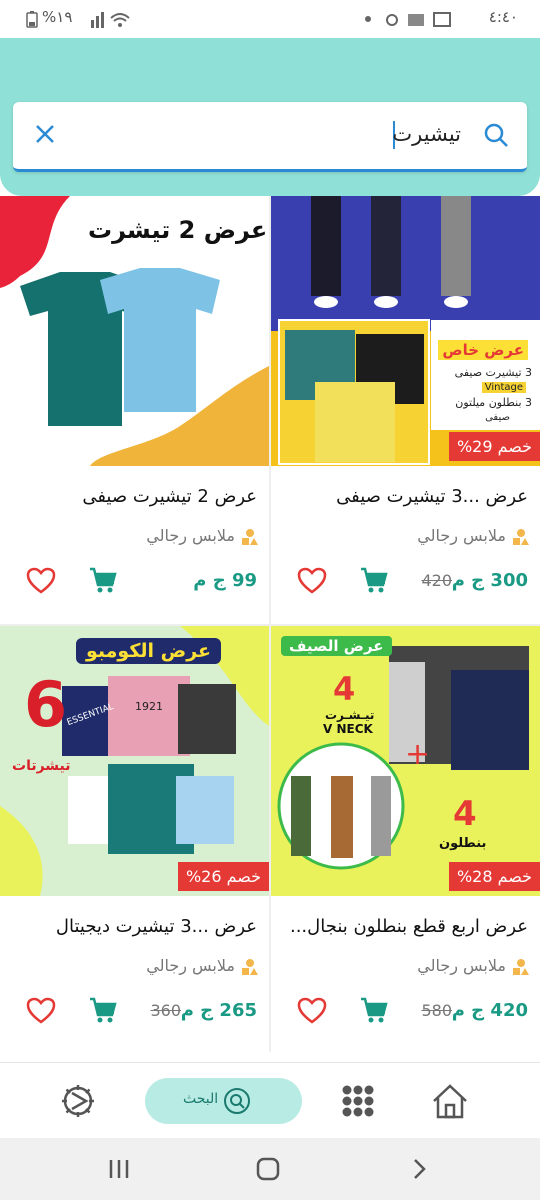 This screenshot has height=1200, width=540. What do you see at coordinates (169, 496) in the screenshot?
I see `product-title: عرض 2 تيشيرت صيفى` at bounding box center [169, 496].